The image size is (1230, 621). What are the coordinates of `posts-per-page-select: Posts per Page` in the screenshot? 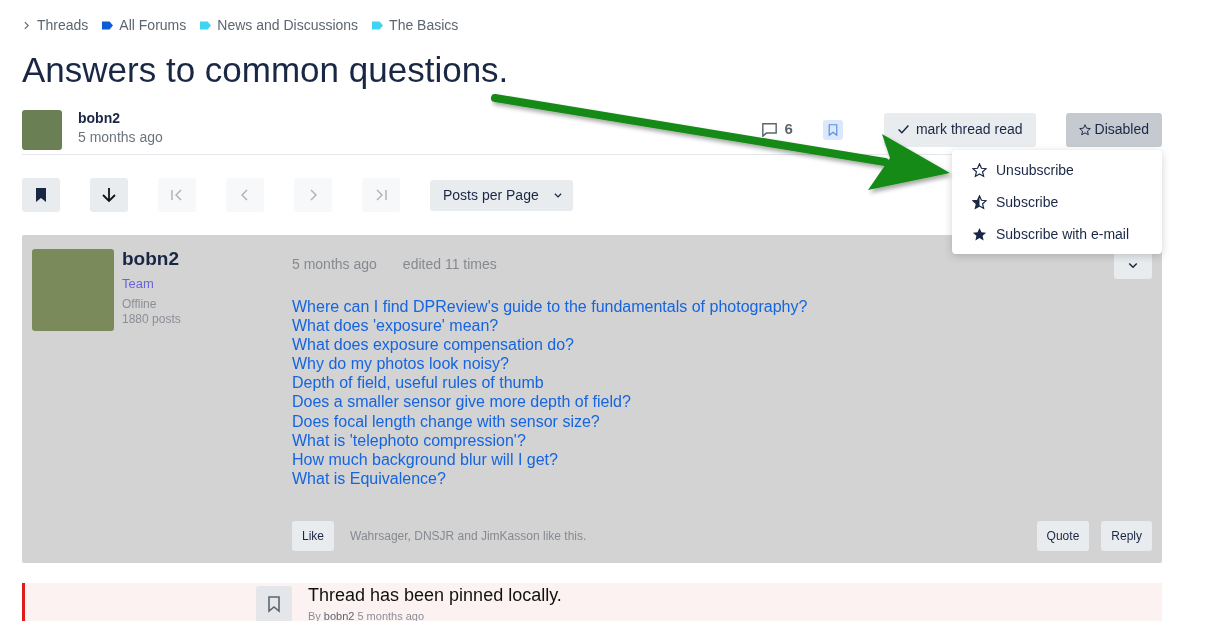 It's located at (501, 195).